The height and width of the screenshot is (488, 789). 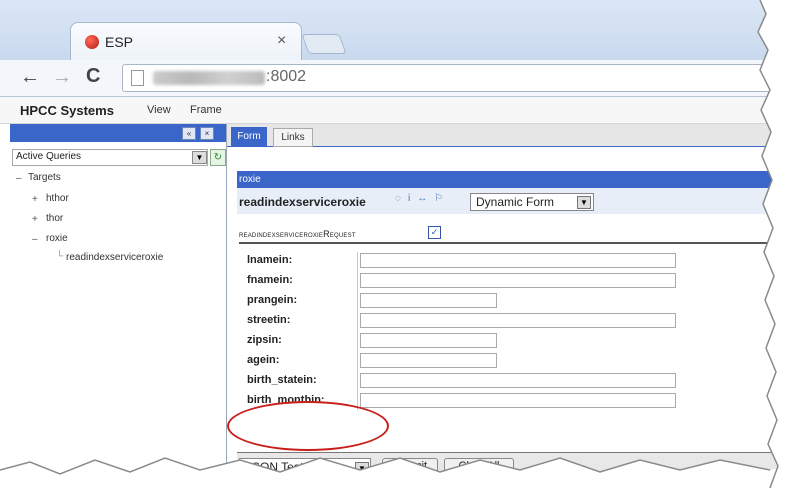 What do you see at coordinates (35, 239) in the screenshot?
I see `tree-toggle-roxie: –` at bounding box center [35, 239].